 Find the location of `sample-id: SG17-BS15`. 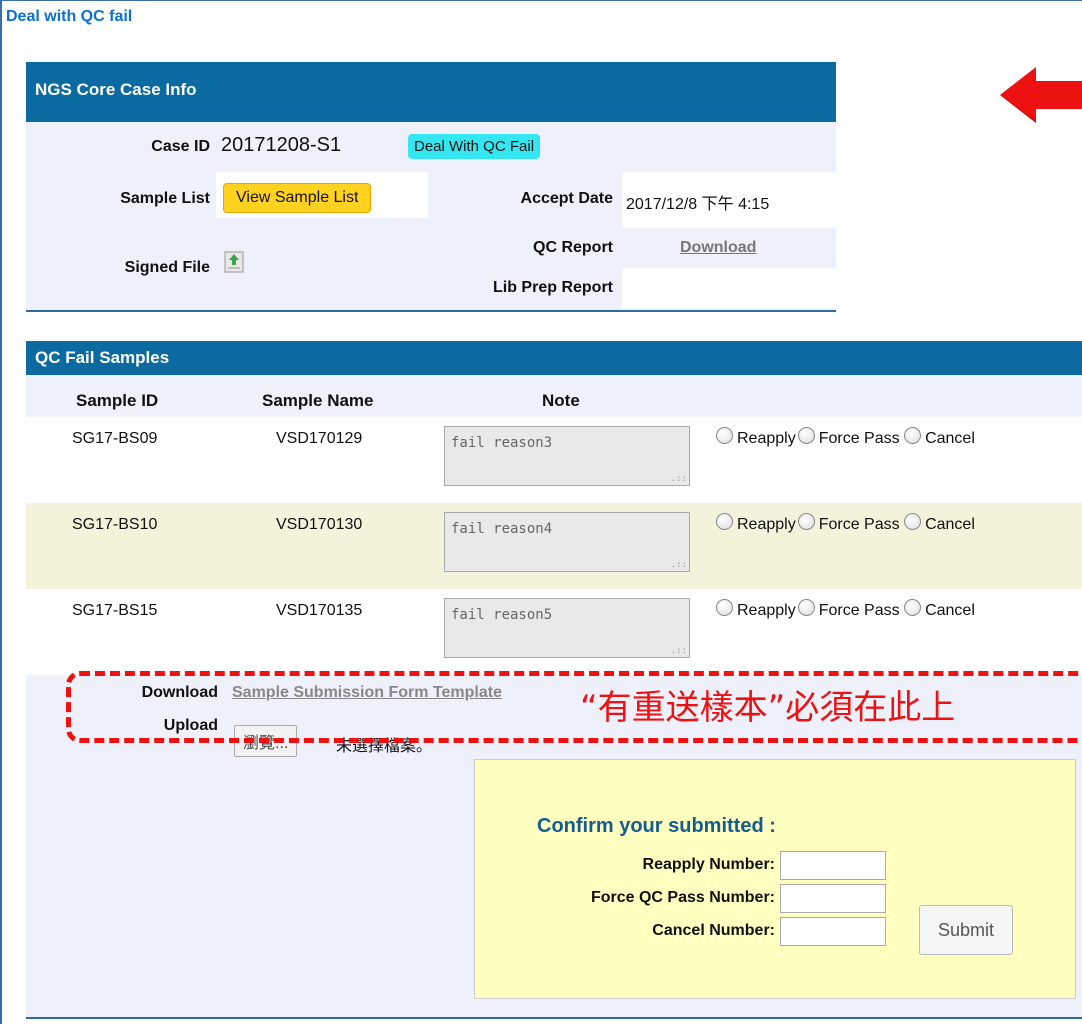

sample-id: SG17-BS15 is located at coordinates (115, 610).